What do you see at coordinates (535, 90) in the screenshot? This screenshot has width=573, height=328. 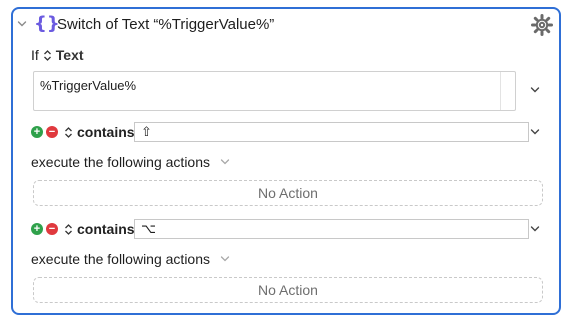 I see `text-menu-chevron-icon` at bounding box center [535, 90].